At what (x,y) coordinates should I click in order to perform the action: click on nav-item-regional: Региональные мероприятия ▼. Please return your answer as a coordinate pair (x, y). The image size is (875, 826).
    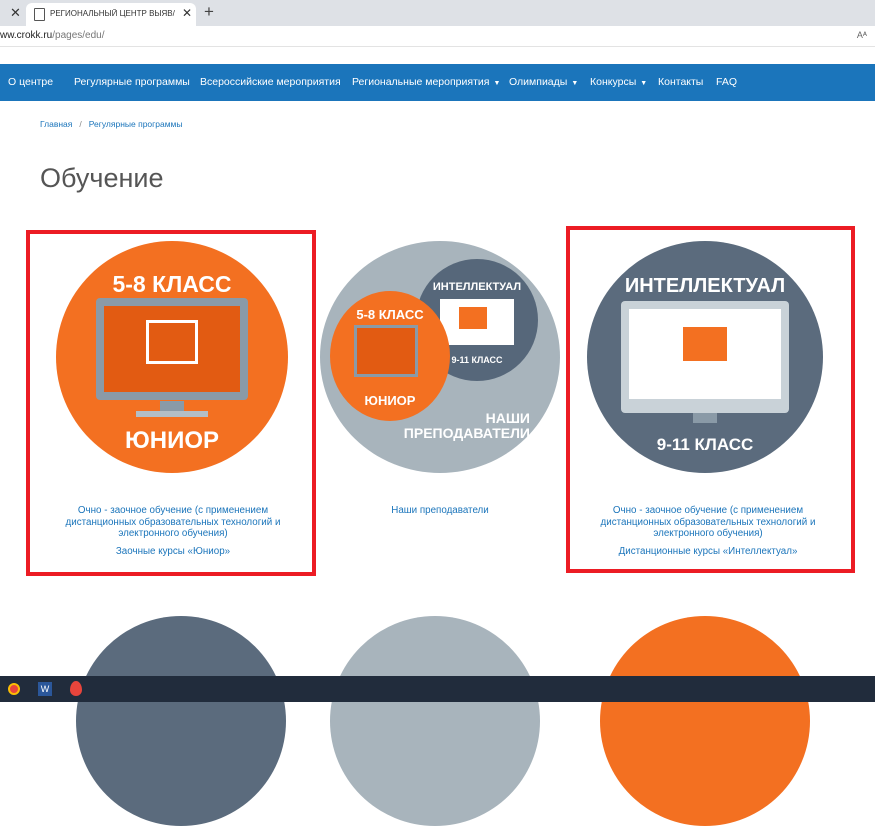
    Looking at the image, I should click on (426, 82).